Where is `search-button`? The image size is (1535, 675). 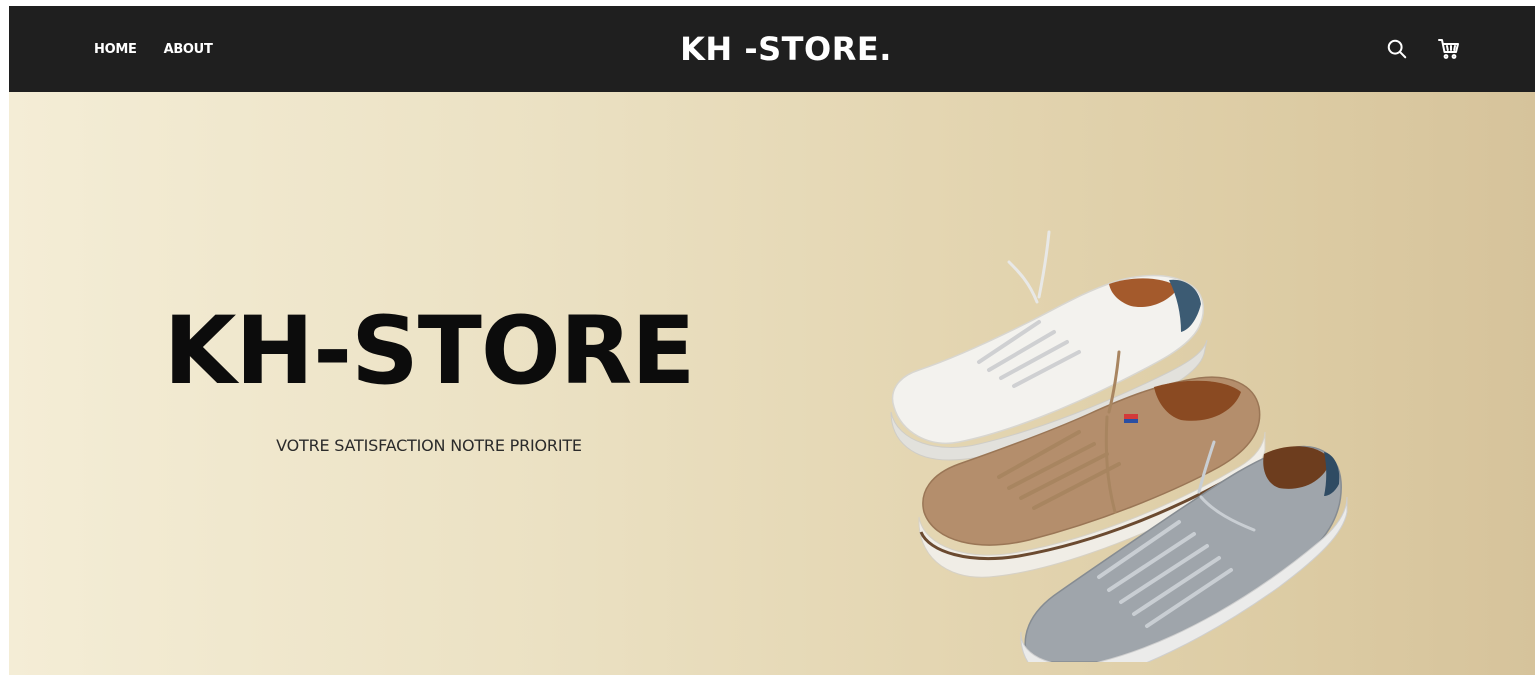 search-button is located at coordinates (1397, 49).